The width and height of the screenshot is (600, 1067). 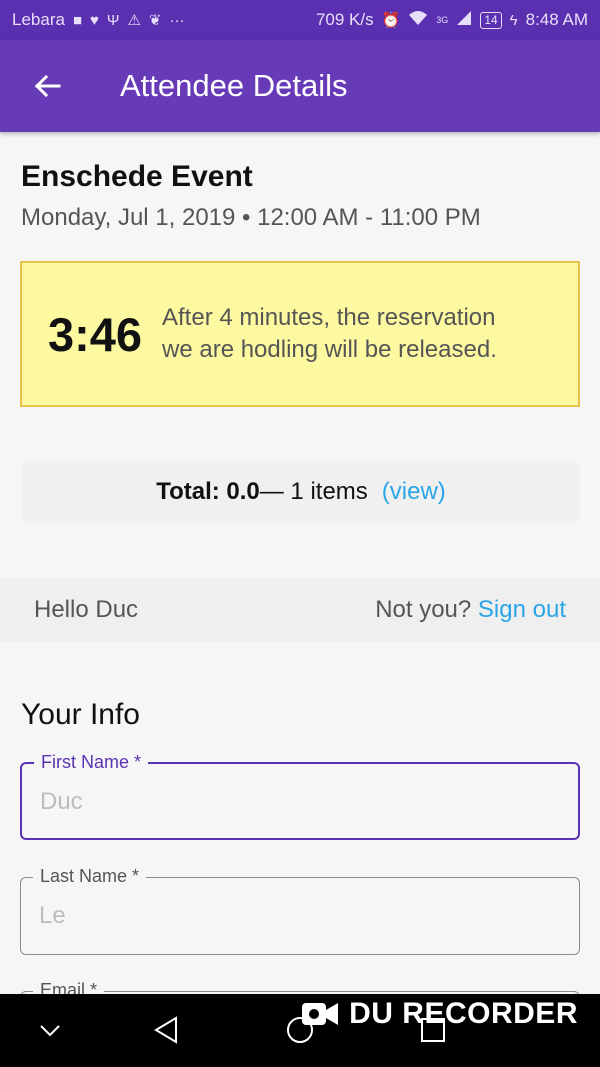 I want to click on event-name: Enschede Event, so click(x=137, y=176).